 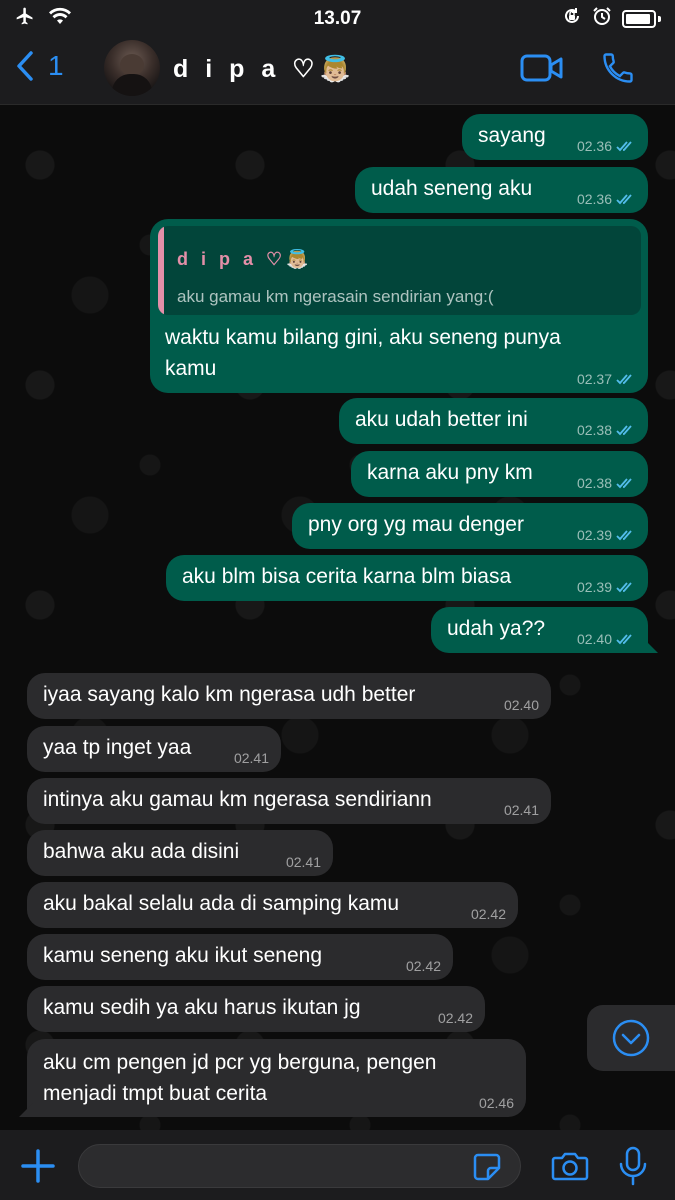 I want to click on message-time: 02.39, so click(x=594, y=587).